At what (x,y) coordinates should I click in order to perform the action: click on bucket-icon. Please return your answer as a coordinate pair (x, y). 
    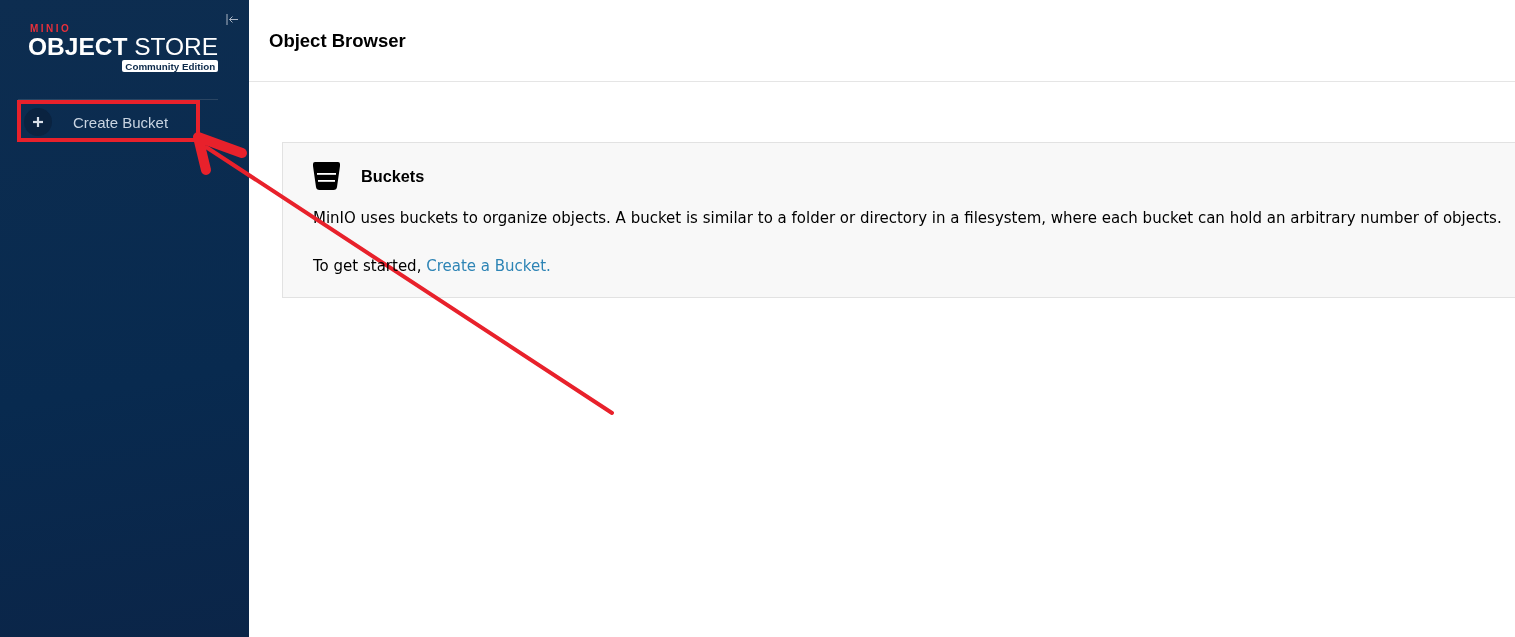
    Looking at the image, I should click on (326, 176).